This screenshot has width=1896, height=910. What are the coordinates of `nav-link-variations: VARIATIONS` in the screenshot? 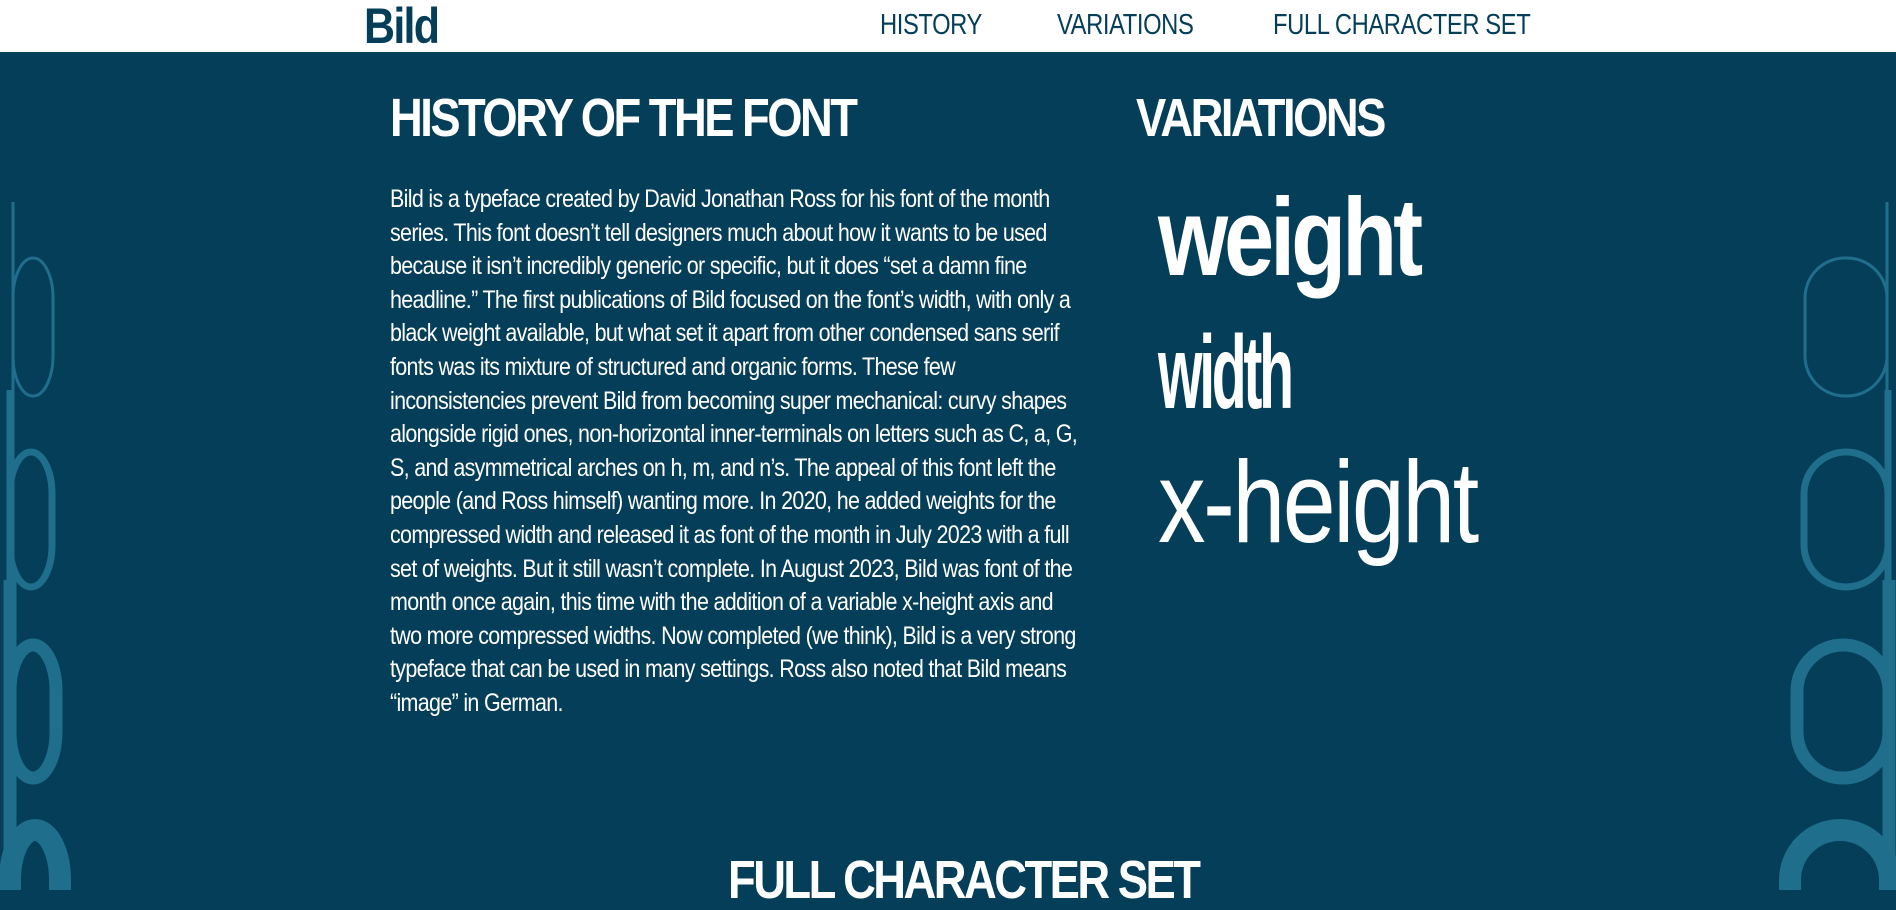 It's located at (1125, 25).